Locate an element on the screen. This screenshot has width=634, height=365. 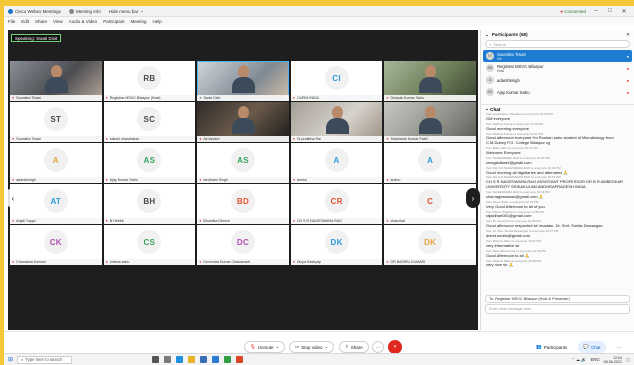
participant-tile: CI ● CAPIM INDIA is located at coordinates (336, 81).